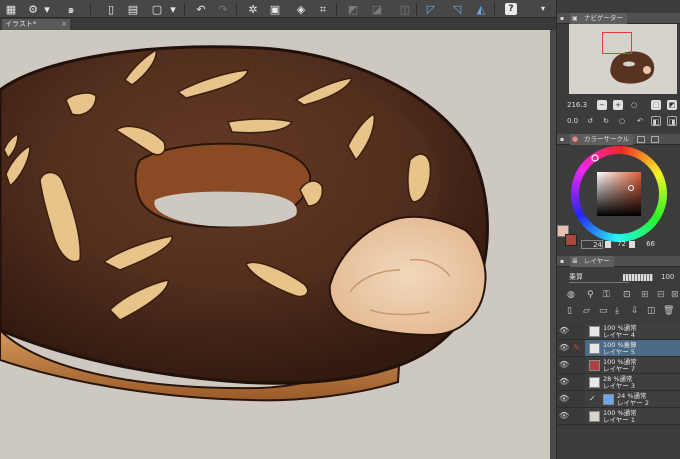  I want to click on save-icon: ▢, so click(157, 9).